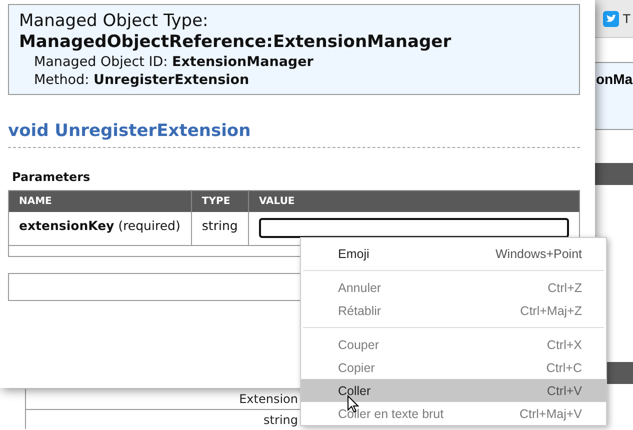  Describe the element at coordinates (453, 390) in the screenshot. I see `menu-item: Coller Ctrl+V` at that location.